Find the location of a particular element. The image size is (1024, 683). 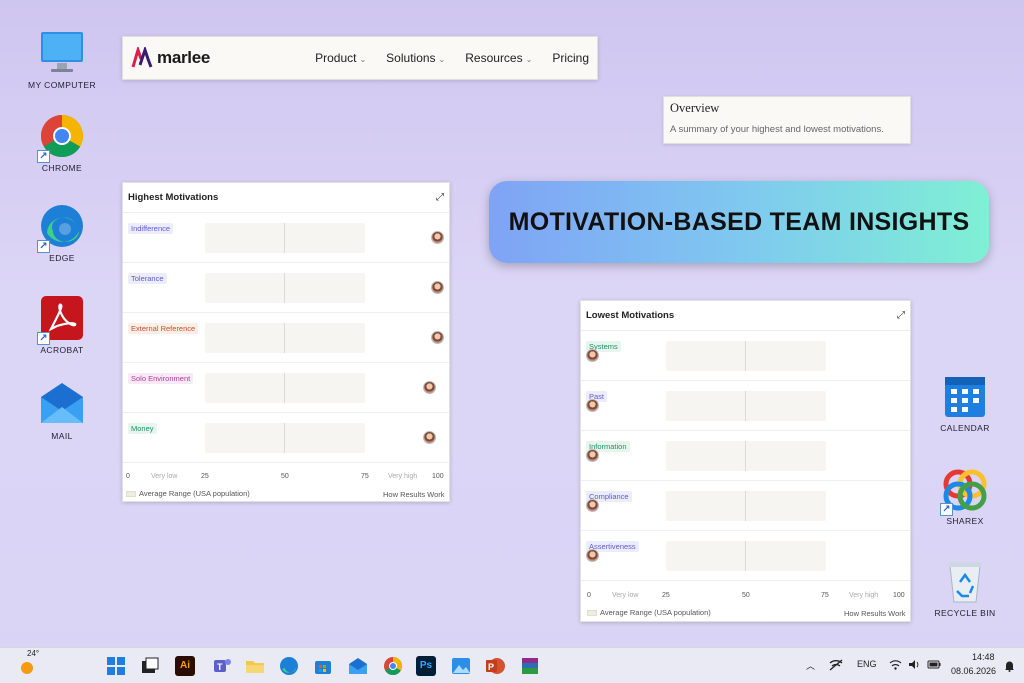

motivation-row: Money is located at coordinates (286, 438).